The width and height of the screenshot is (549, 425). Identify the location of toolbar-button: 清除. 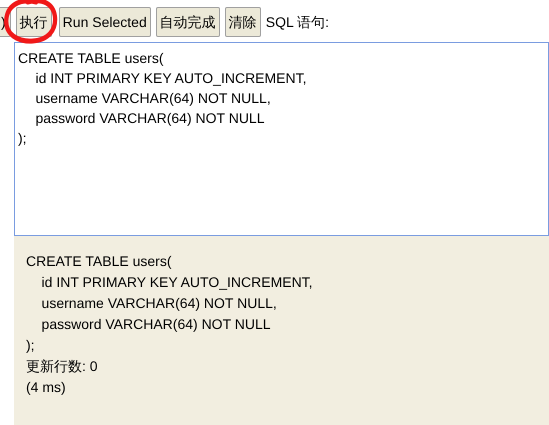
(242, 22).